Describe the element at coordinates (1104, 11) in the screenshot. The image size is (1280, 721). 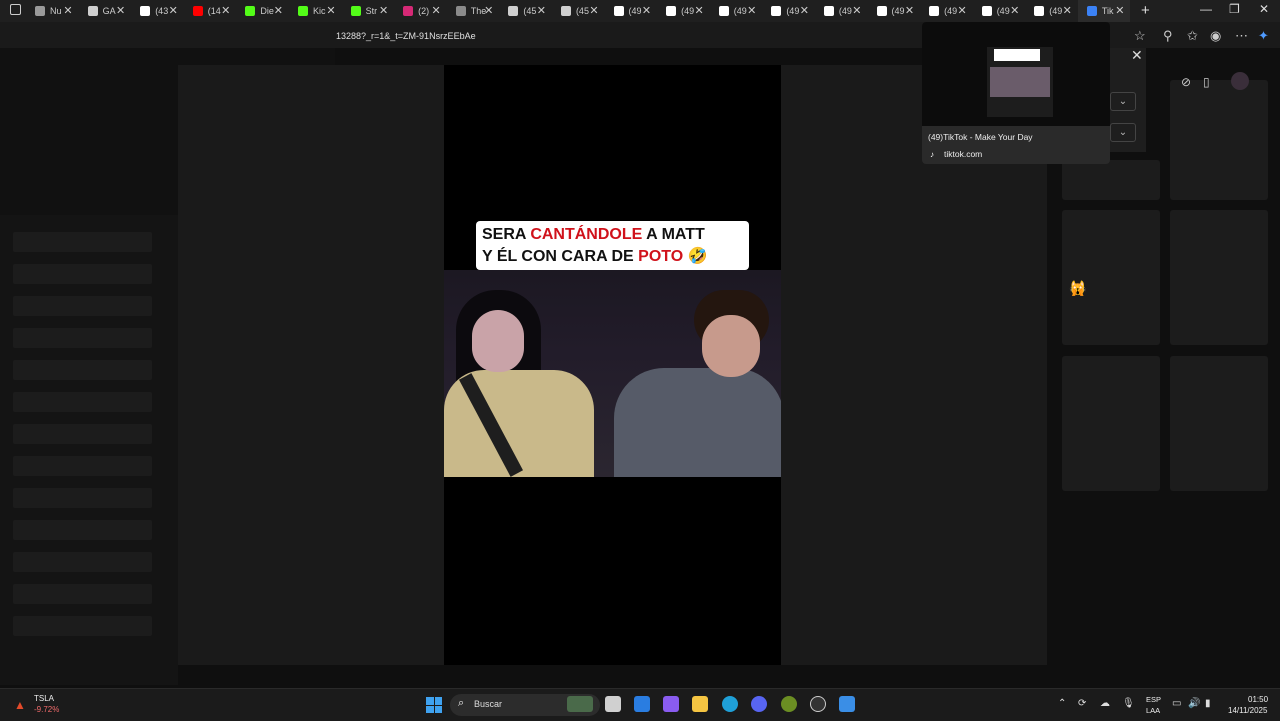
I see `browser-tab: Tik ✕` at that location.